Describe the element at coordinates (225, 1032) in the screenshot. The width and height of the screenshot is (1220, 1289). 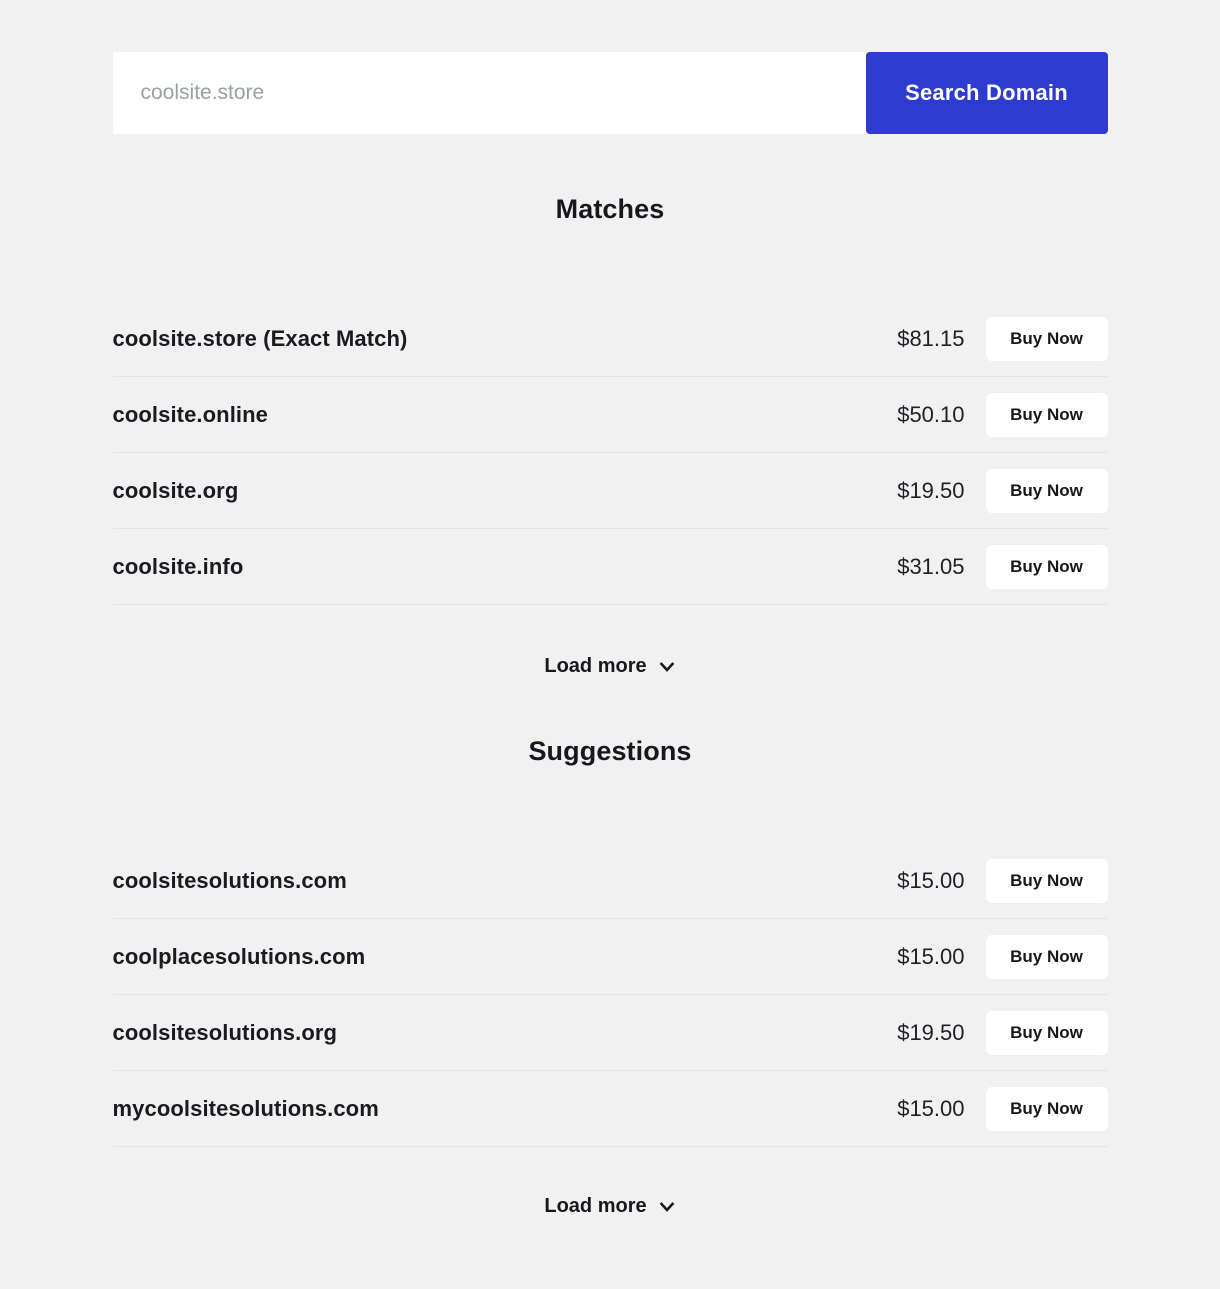
I see `domain-name: coolsitesolutions.org` at that location.